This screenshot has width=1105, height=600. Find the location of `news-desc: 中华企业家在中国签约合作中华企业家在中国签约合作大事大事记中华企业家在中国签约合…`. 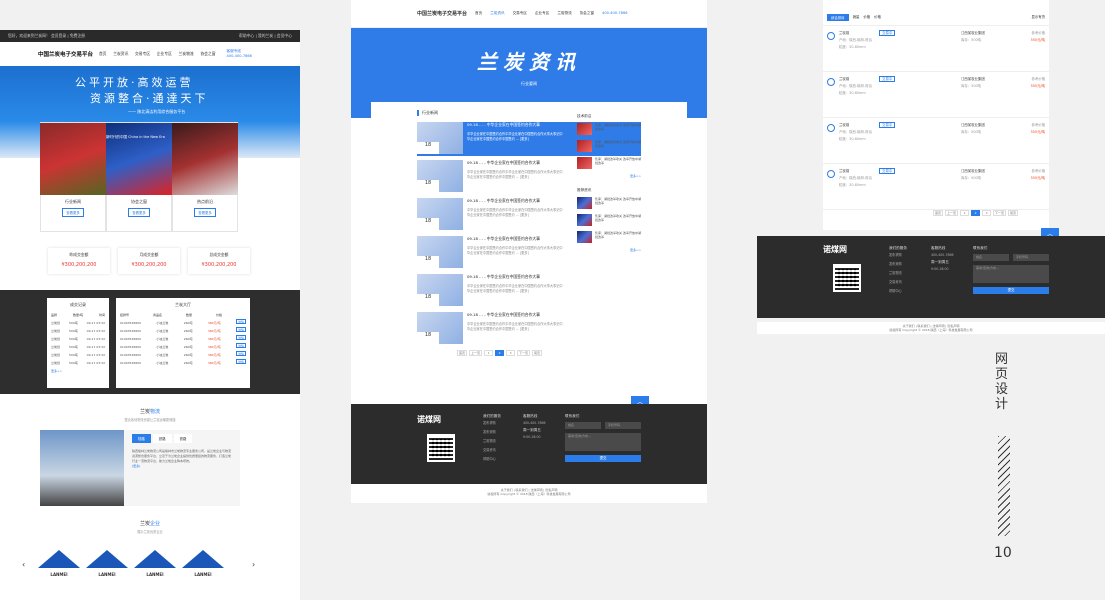

news-desc: 中华企业家在中国签约合作中华企业家在中国签约合作大事大事记中华企业家在中国签约合… is located at coordinates (515, 250).